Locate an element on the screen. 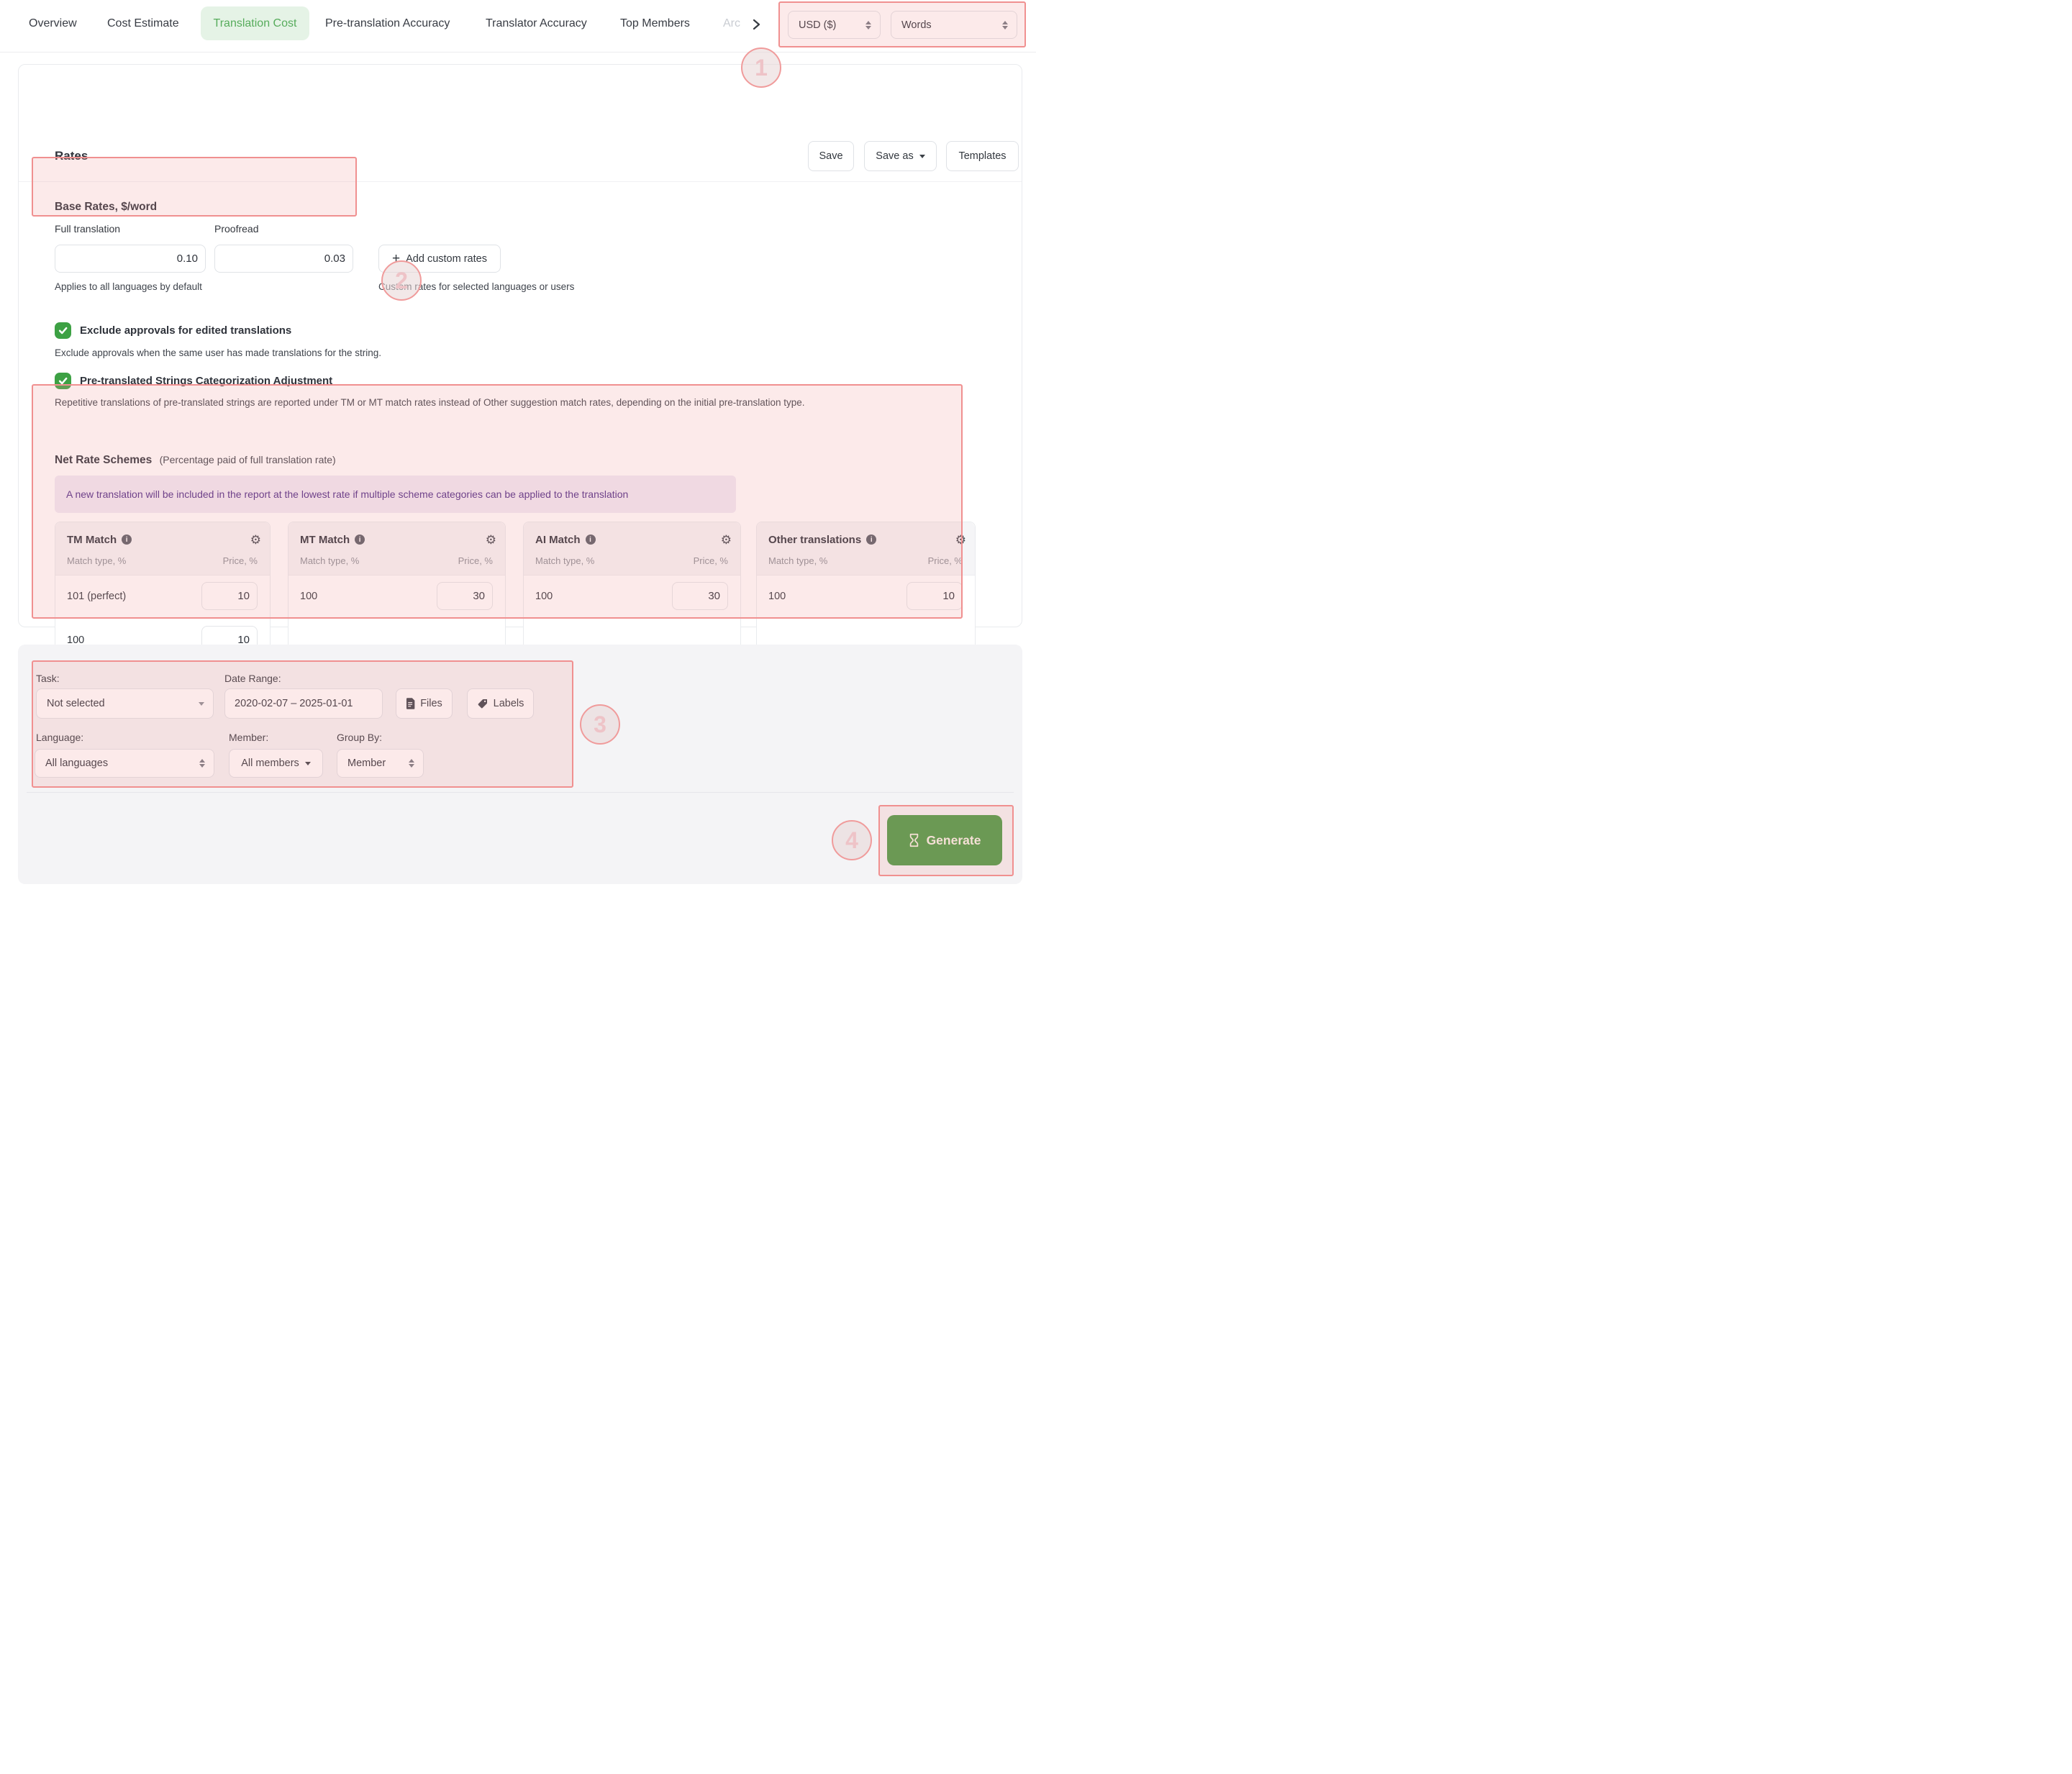 The image size is (2072, 1774). tm-match-row-101: 101 (perfect) is located at coordinates (162, 596).